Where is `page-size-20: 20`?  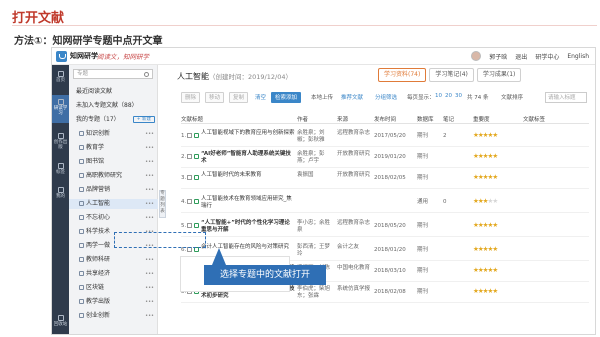 page-size-20: 20 is located at coordinates (448, 96).